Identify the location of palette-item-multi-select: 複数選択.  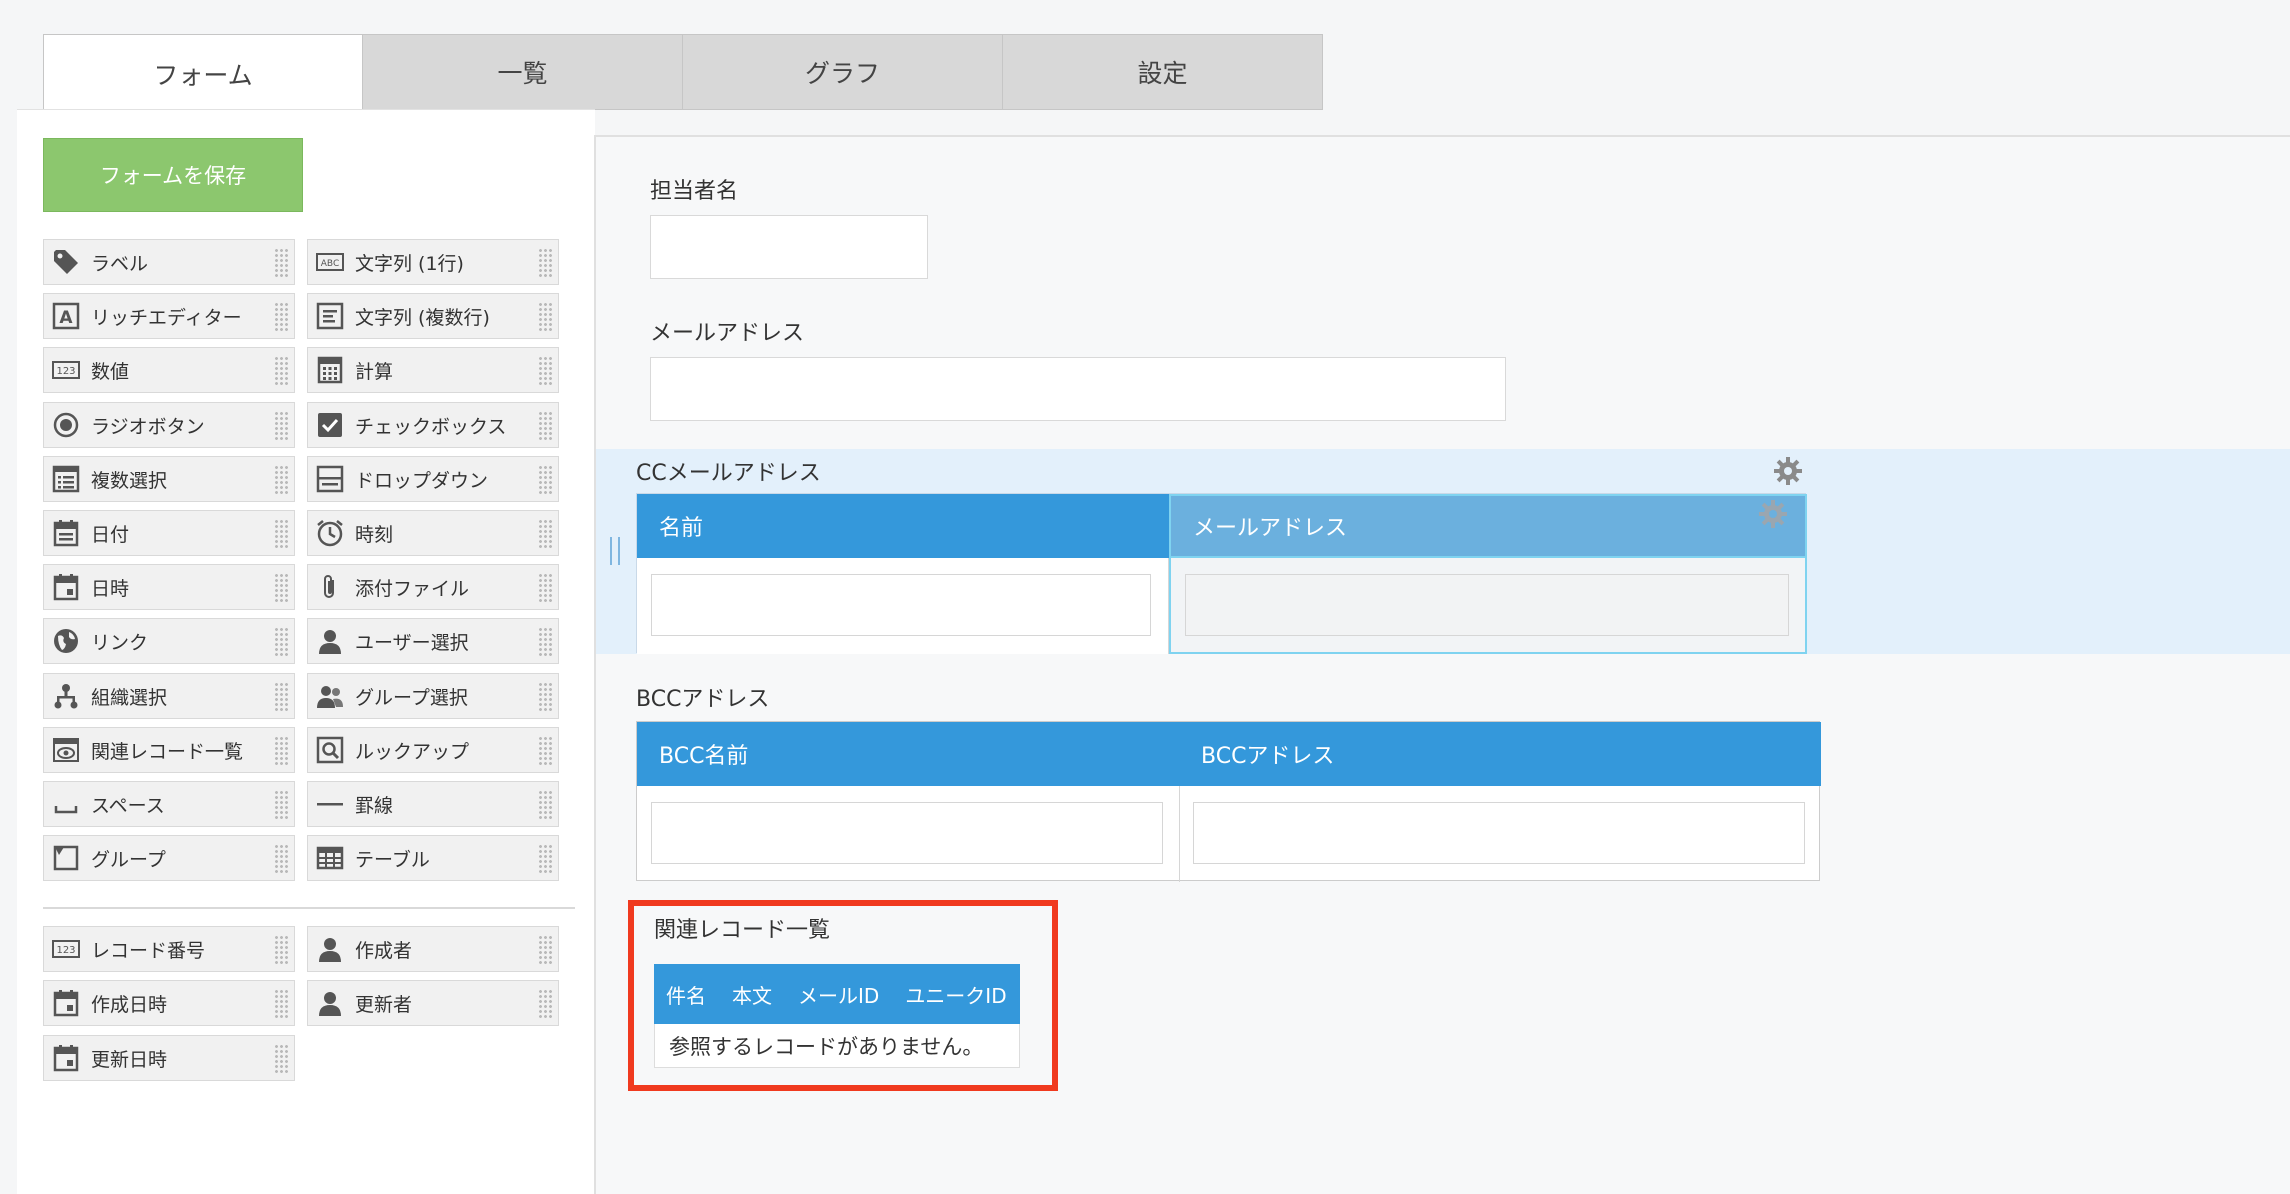
(169, 479).